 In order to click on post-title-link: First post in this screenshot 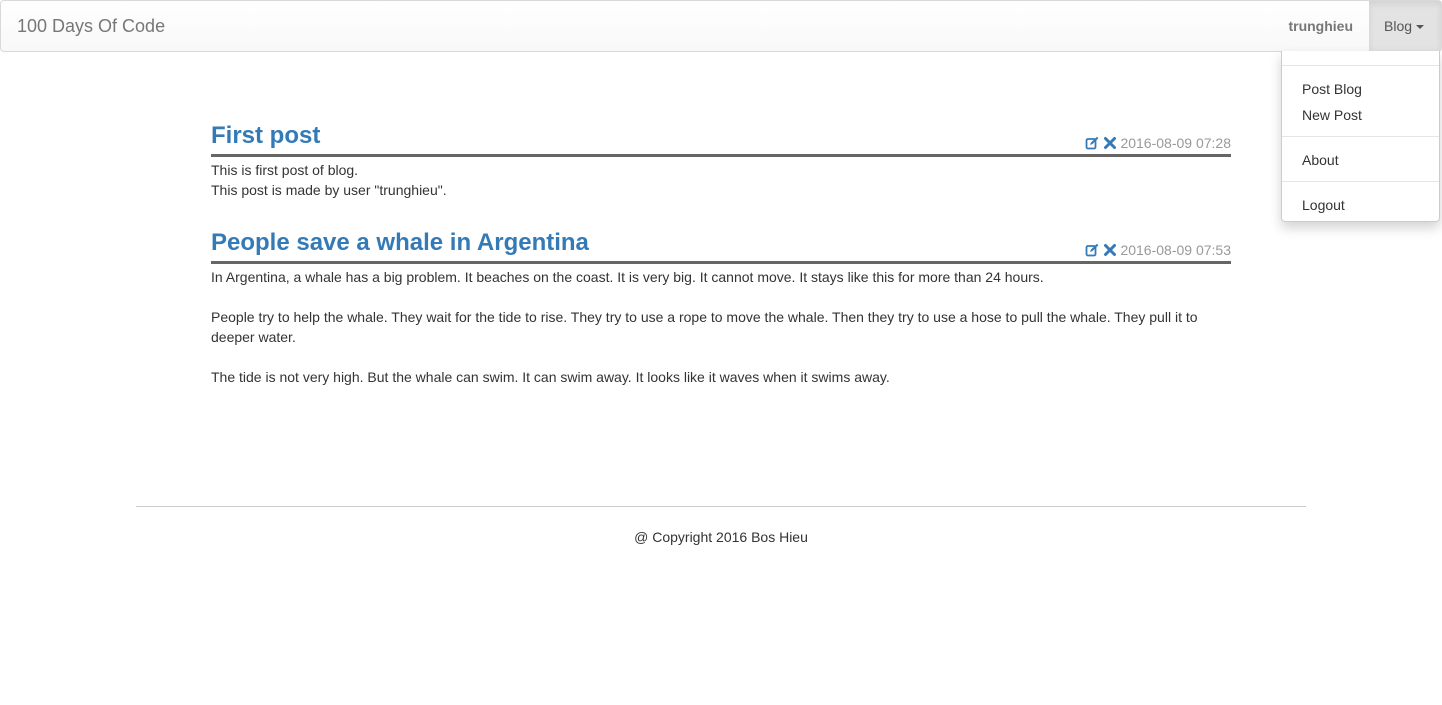, I will do `click(265, 136)`.